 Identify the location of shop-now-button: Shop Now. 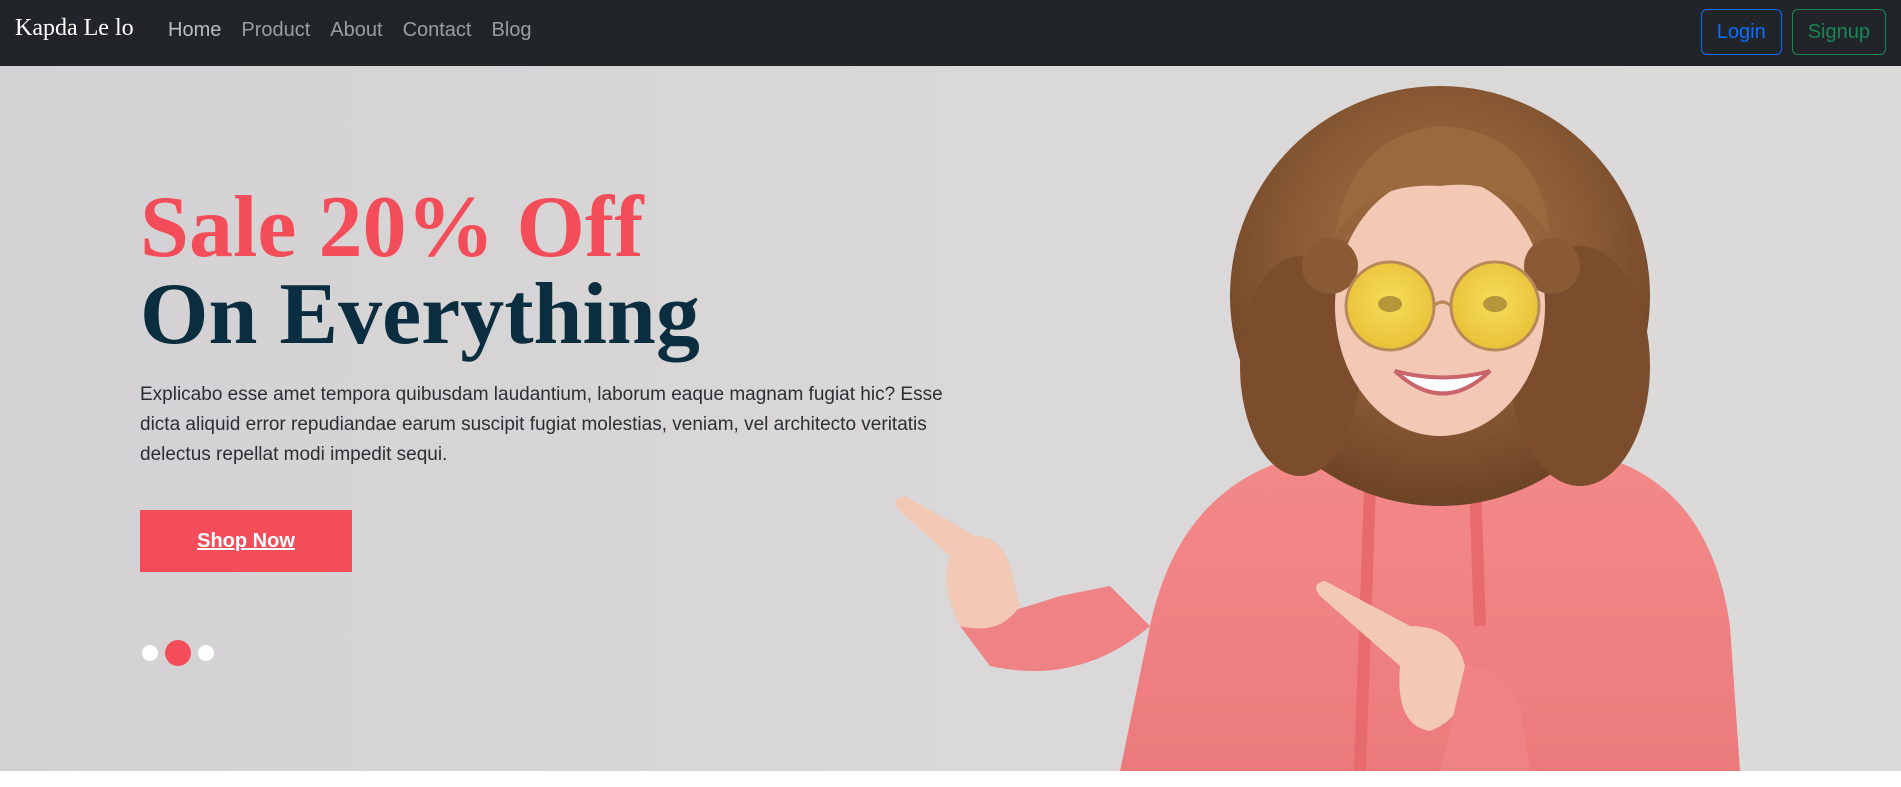
(246, 541).